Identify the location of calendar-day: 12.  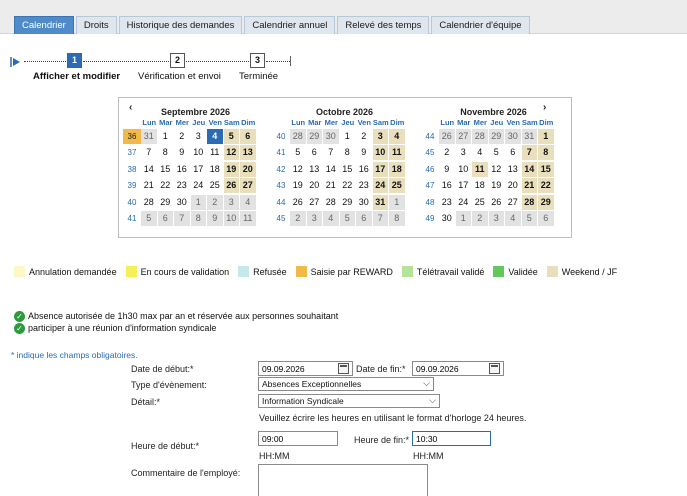
(497, 169).